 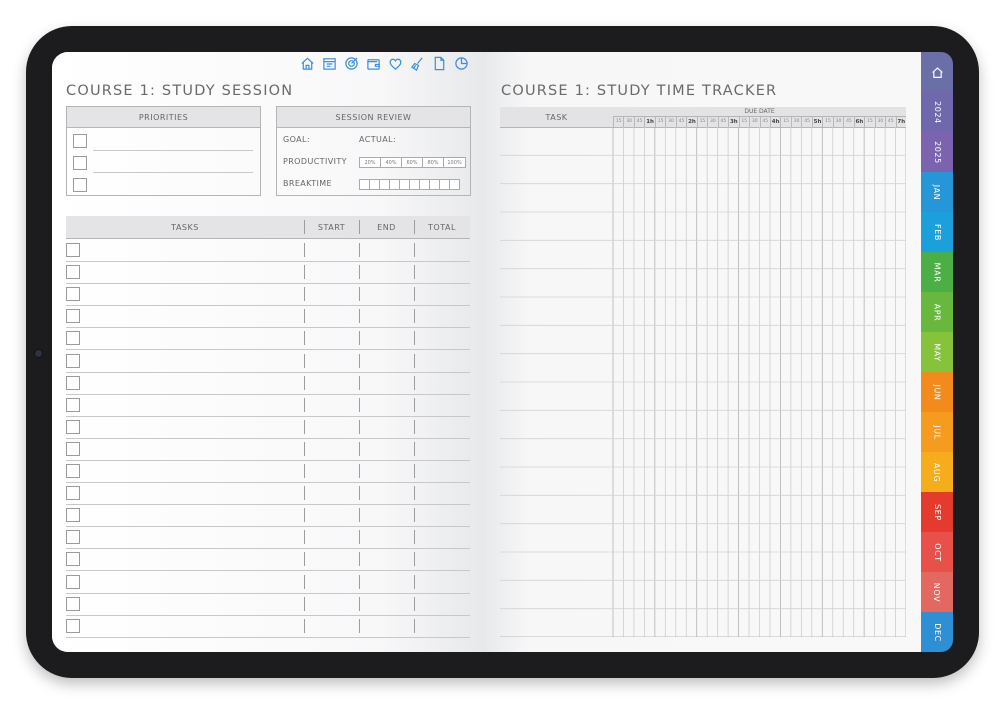 I want to click on tab-jan: JAN, so click(x=937, y=192).